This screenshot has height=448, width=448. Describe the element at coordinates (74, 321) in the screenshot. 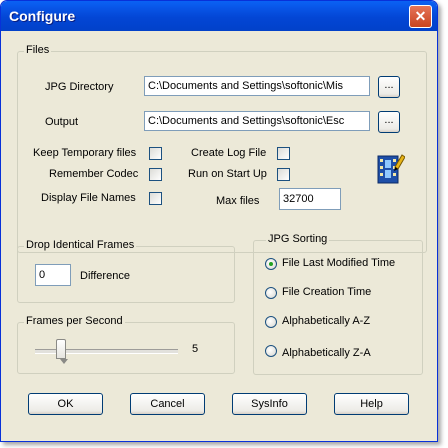

I see `frames-per-second-label: Frames per Second` at that location.